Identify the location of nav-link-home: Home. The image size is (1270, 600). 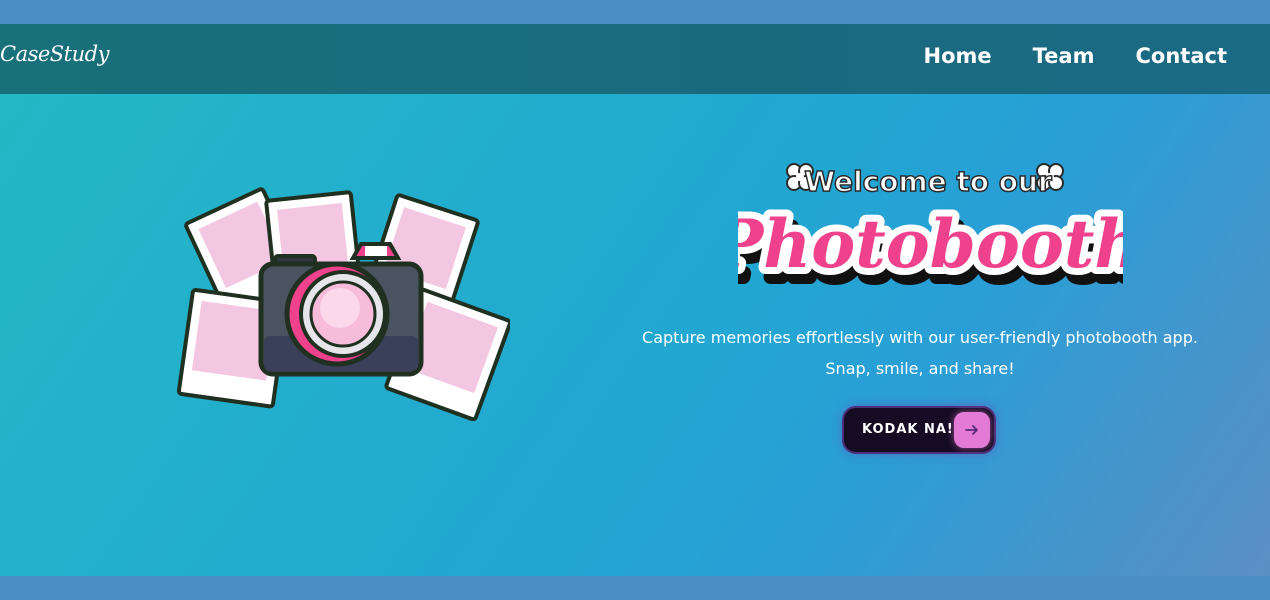
(958, 56).